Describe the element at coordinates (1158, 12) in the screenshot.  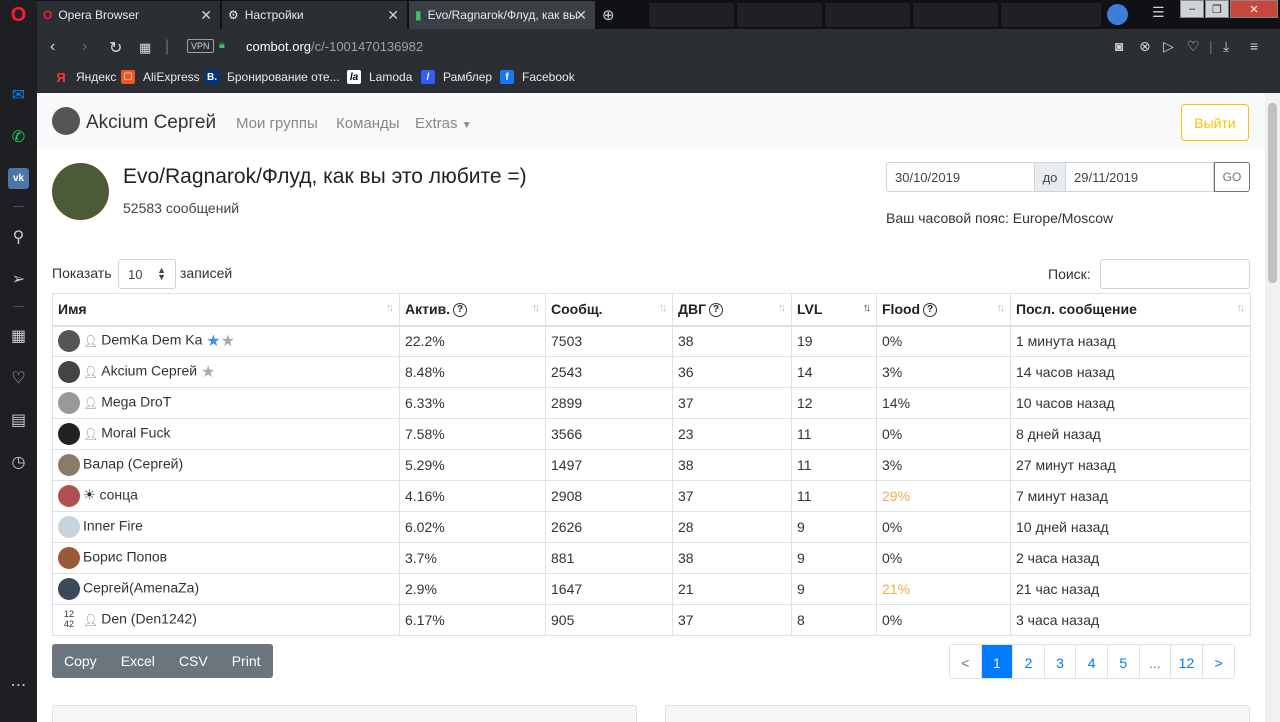
I see `easy-setup-icon: ☰` at that location.